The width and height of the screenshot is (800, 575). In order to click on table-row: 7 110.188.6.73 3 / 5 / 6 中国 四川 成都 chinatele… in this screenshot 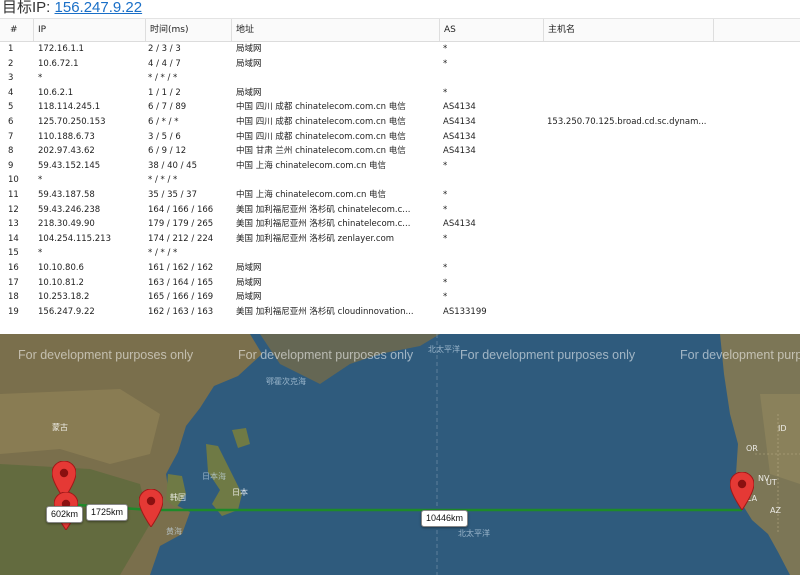, I will do `click(400, 137)`.